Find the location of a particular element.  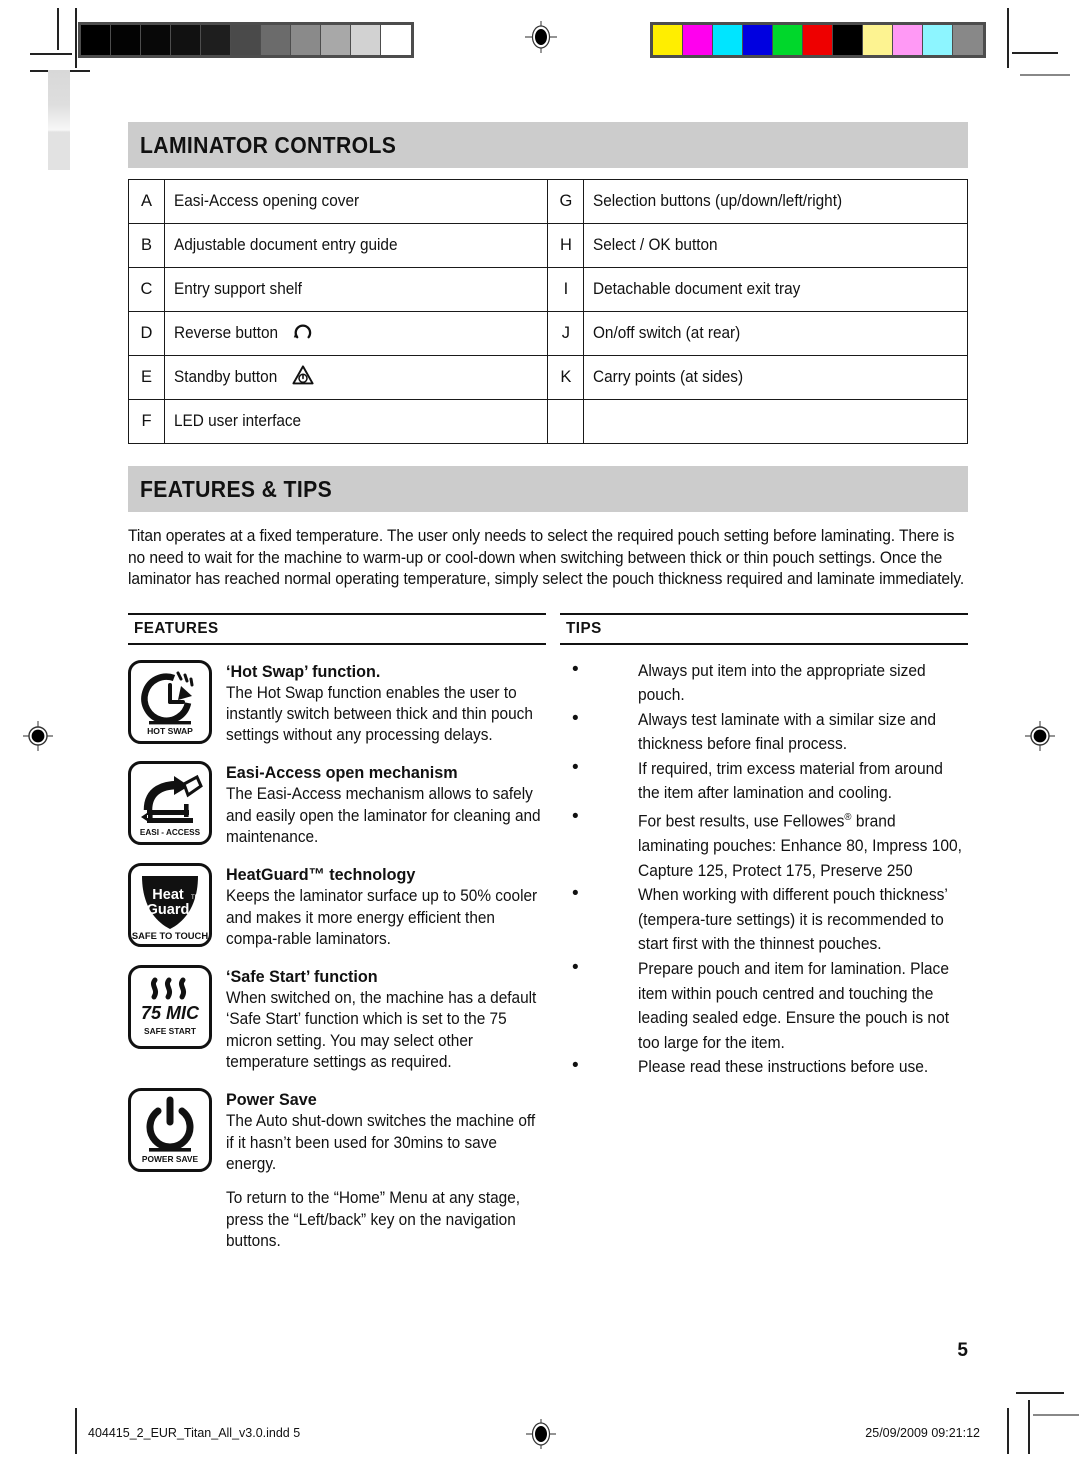

heat-guard-icon: HeatGuardTM SAFE TO TOUCH is located at coordinates (170, 908).